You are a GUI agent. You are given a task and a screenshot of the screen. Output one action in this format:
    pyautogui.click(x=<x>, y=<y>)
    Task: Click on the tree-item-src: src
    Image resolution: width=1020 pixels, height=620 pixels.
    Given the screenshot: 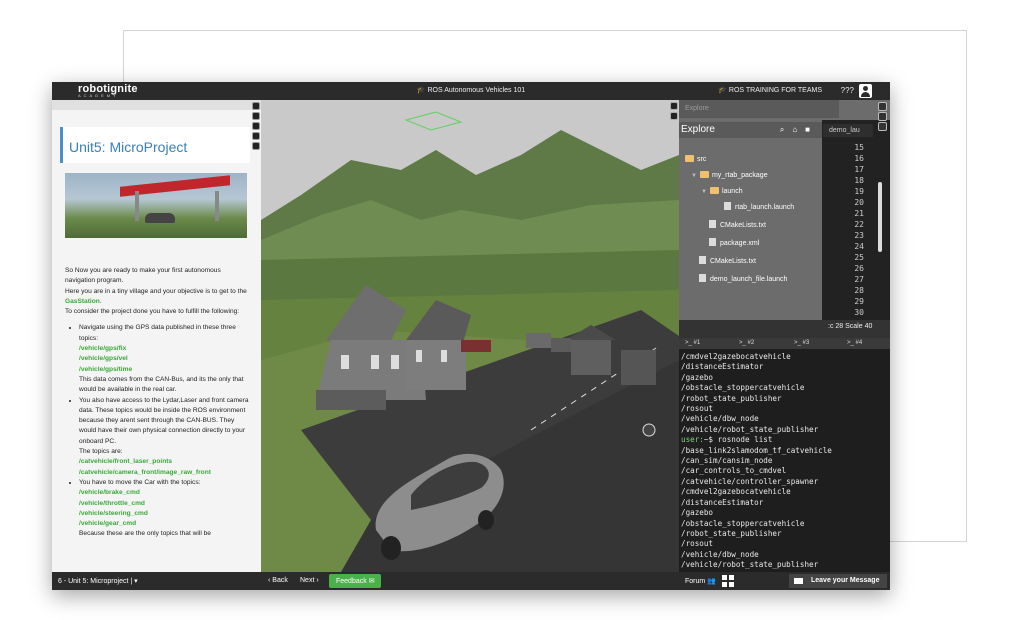 What is the action you would take?
    pyautogui.click(x=695, y=160)
    